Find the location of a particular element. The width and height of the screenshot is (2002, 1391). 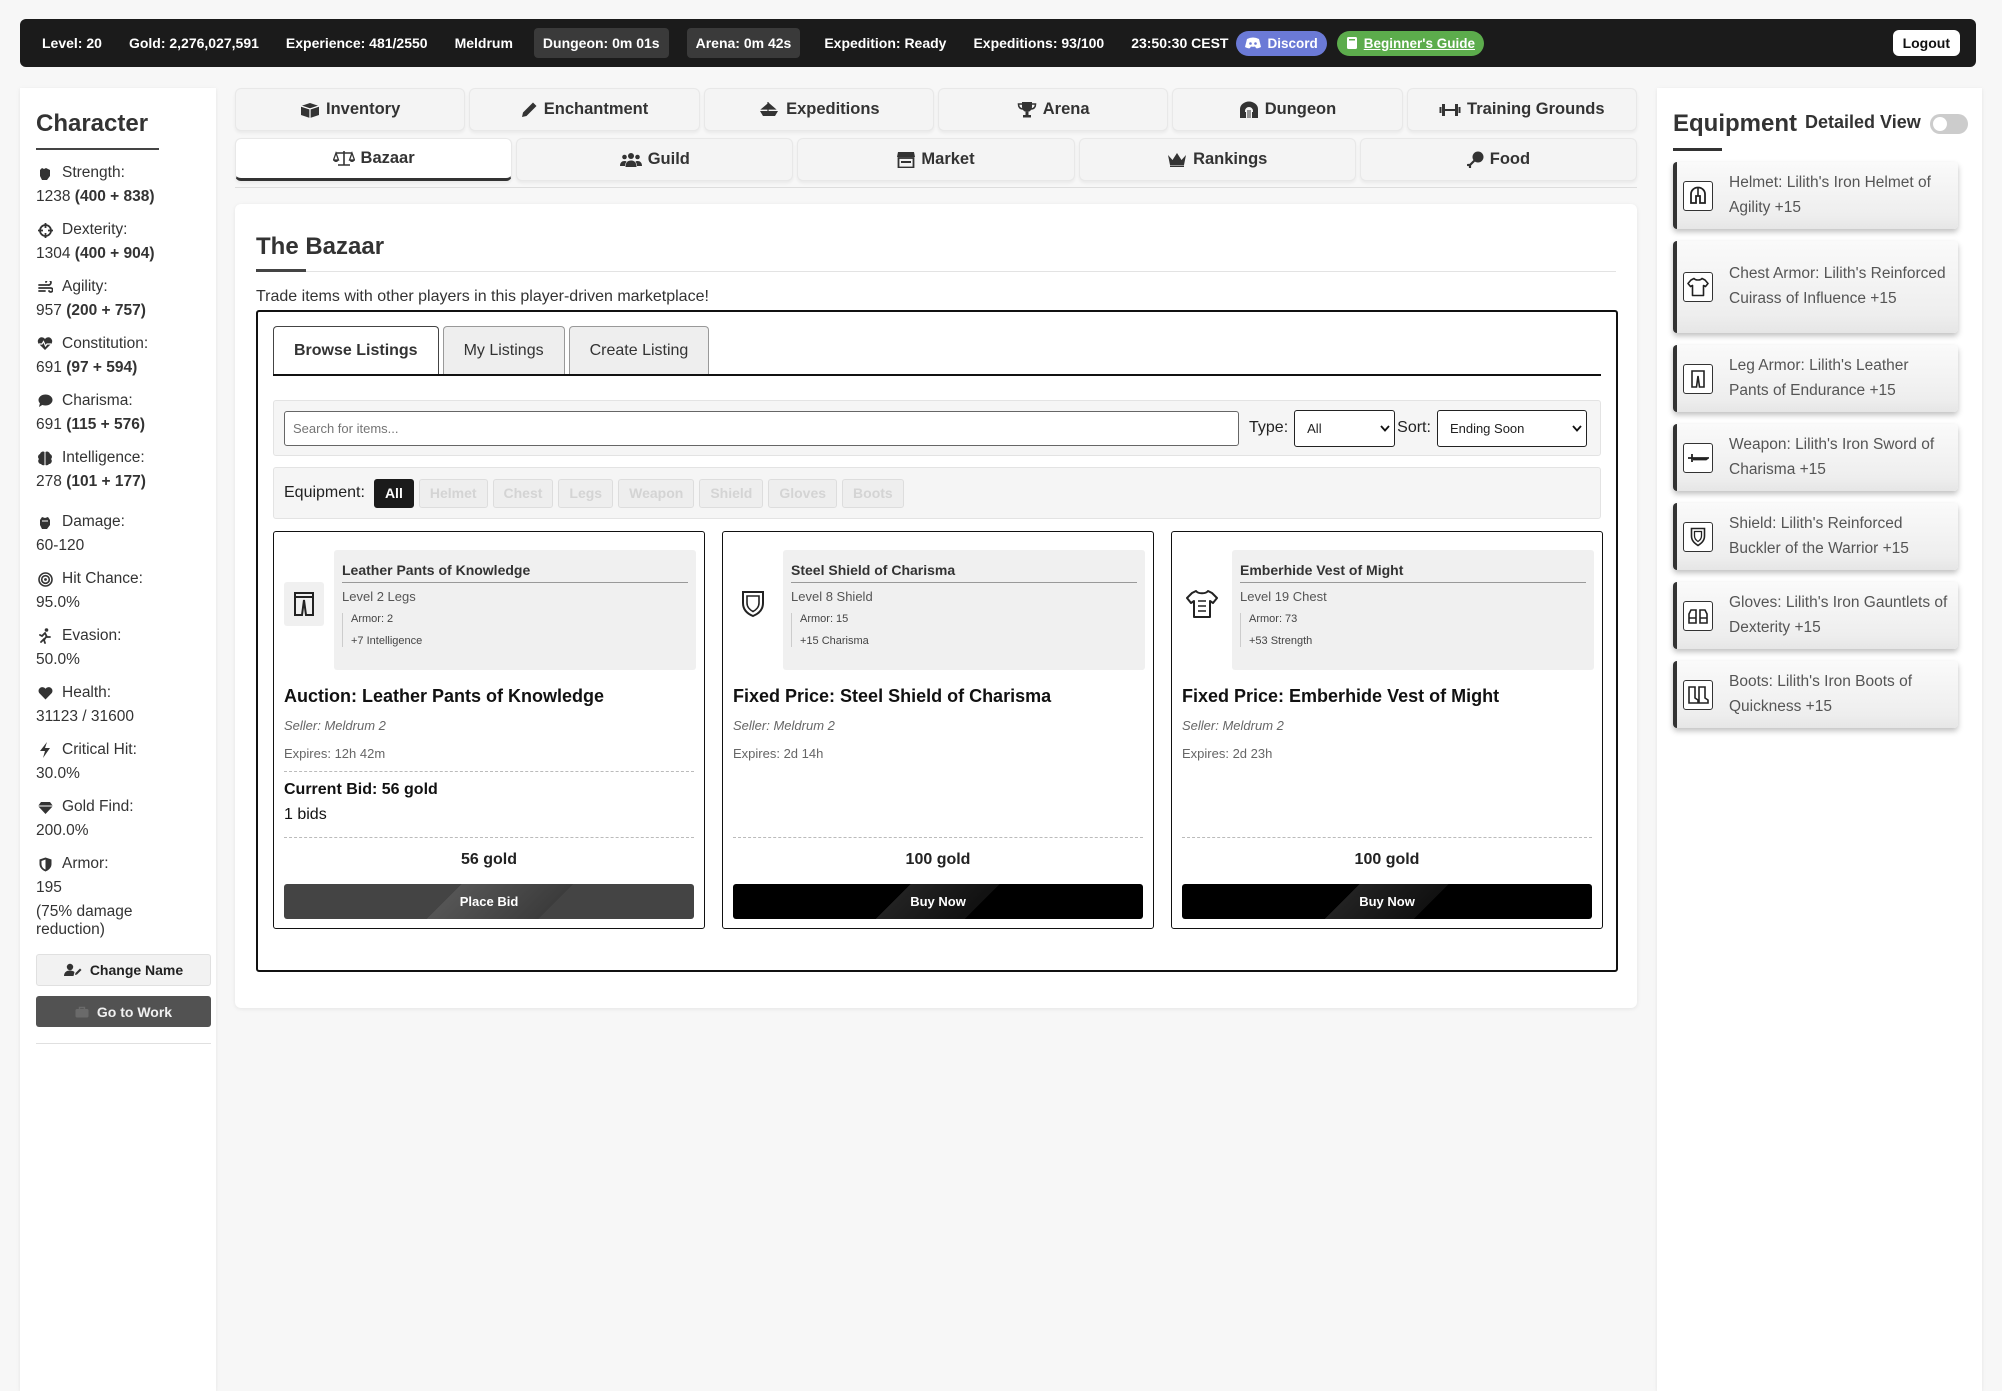

nav-tab-training-grounds: Training Grounds is located at coordinates (1521, 109).